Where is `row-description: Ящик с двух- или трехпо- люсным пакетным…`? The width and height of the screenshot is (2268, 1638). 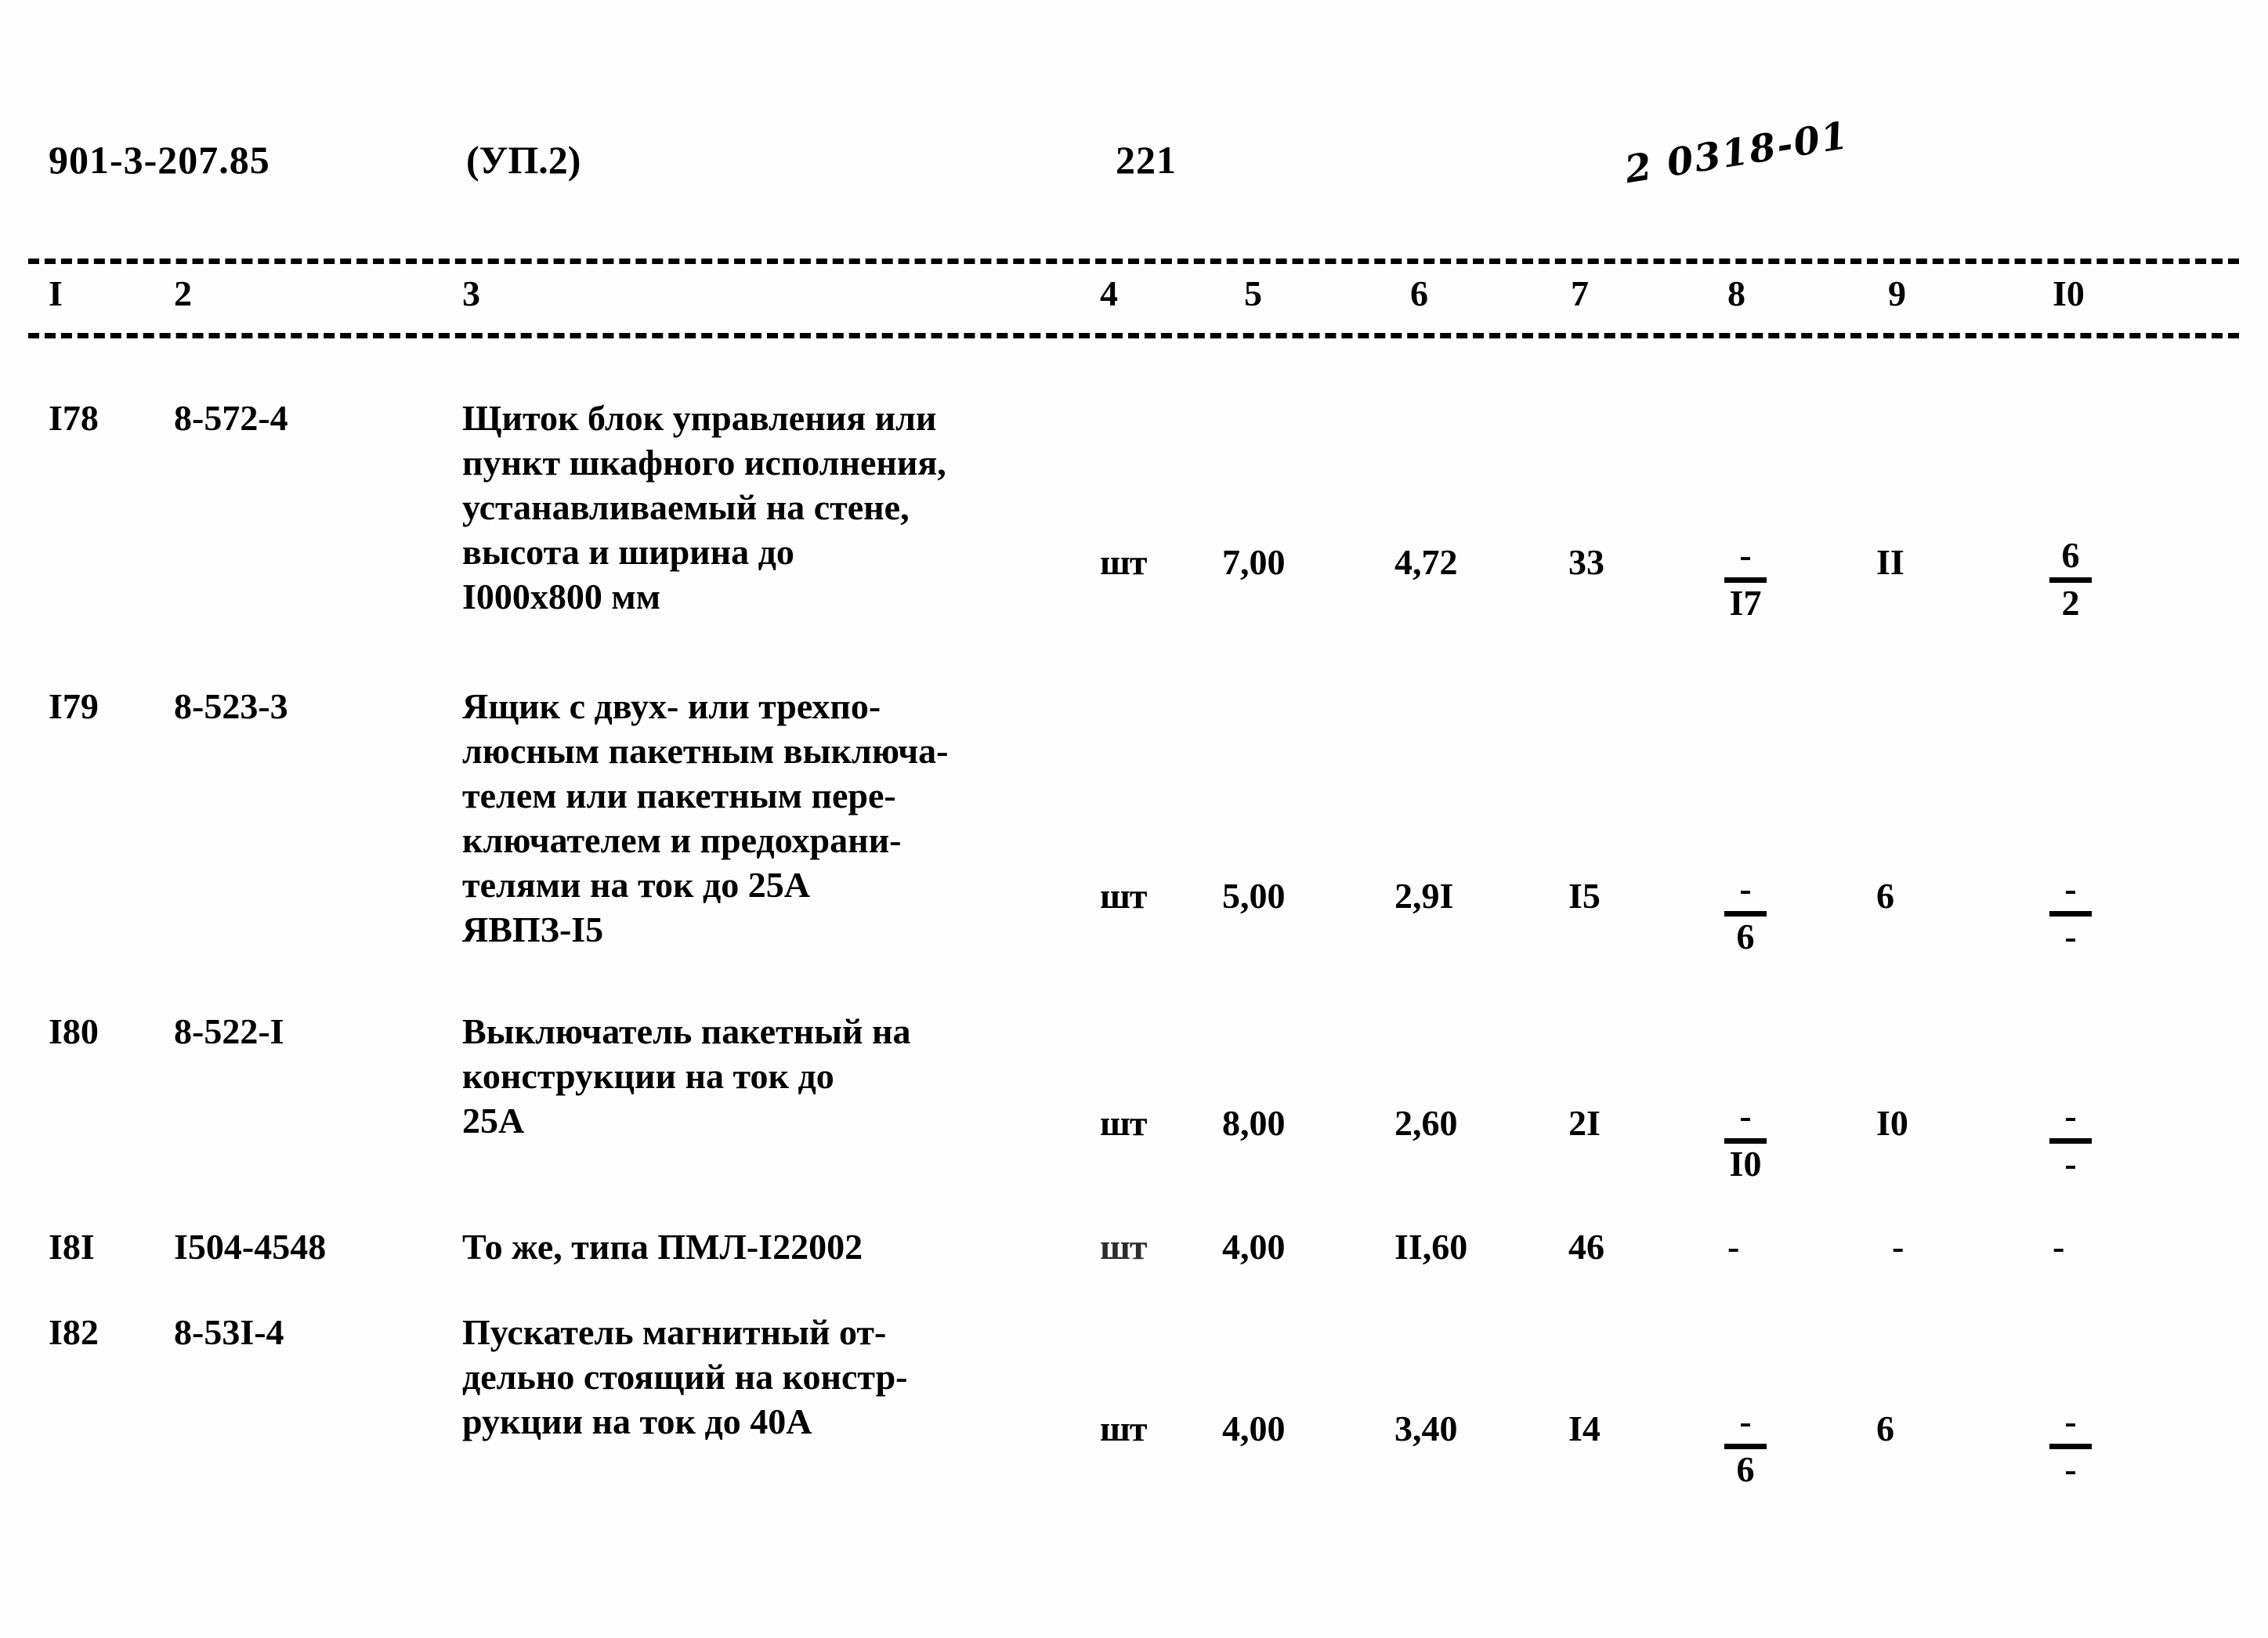 row-description: Ящик с двух- или трехпо- люсным пакетным… is located at coordinates (705, 817).